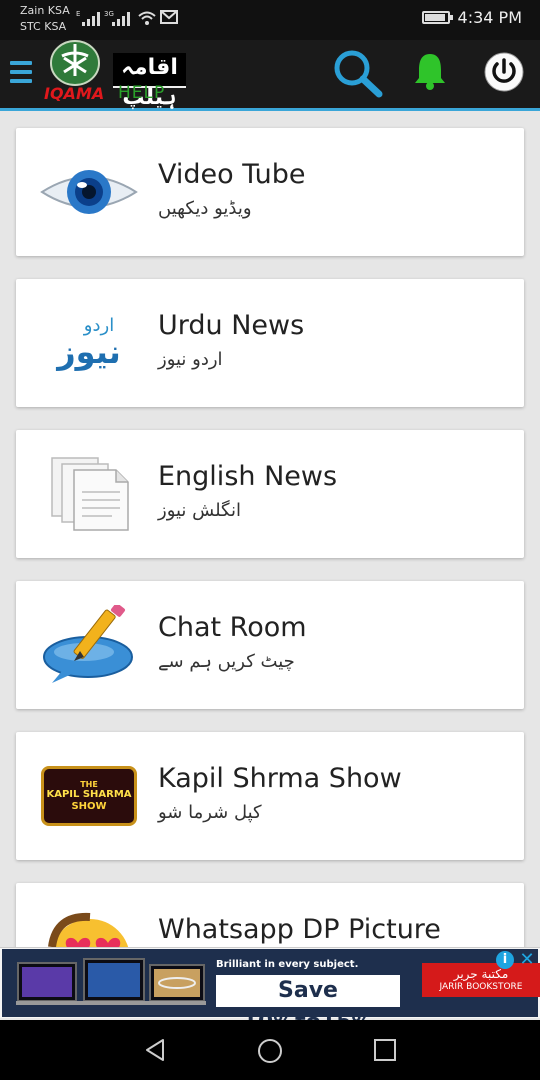  What do you see at coordinates (270, 109) in the screenshot?
I see `app-bar-divider` at bounding box center [270, 109].